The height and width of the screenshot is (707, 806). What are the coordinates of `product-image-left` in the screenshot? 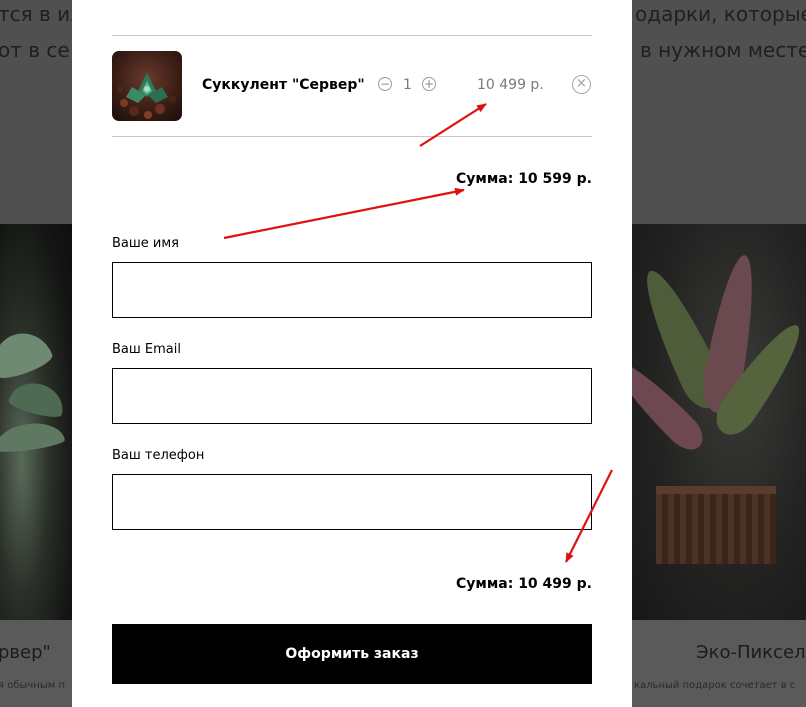 It's located at (36, 422).